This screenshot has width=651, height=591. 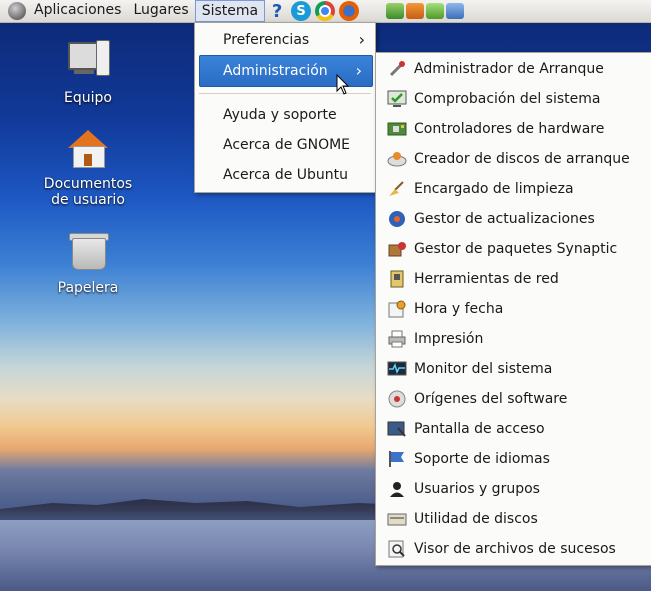 I want to click on admin-item-label: Pantalla de acceso, so click(x=479, y=429).